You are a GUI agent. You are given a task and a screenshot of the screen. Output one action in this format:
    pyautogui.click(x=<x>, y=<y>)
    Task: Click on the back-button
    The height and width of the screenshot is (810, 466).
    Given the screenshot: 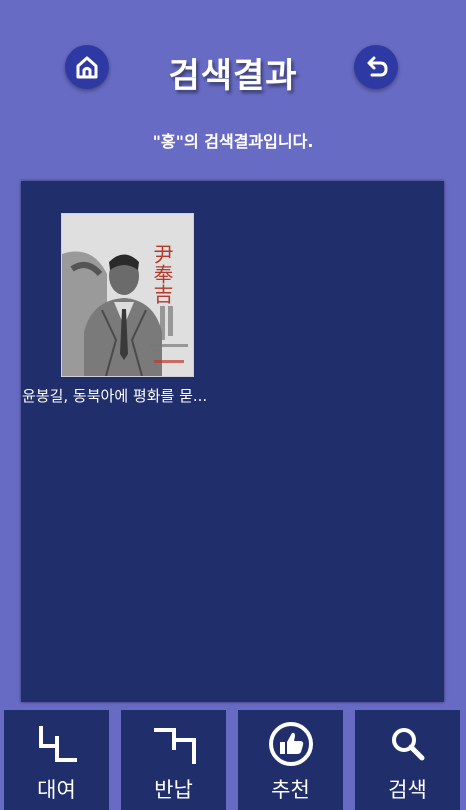 What is the action you would take?
    pyautogui.click(x=376, y=67)
    